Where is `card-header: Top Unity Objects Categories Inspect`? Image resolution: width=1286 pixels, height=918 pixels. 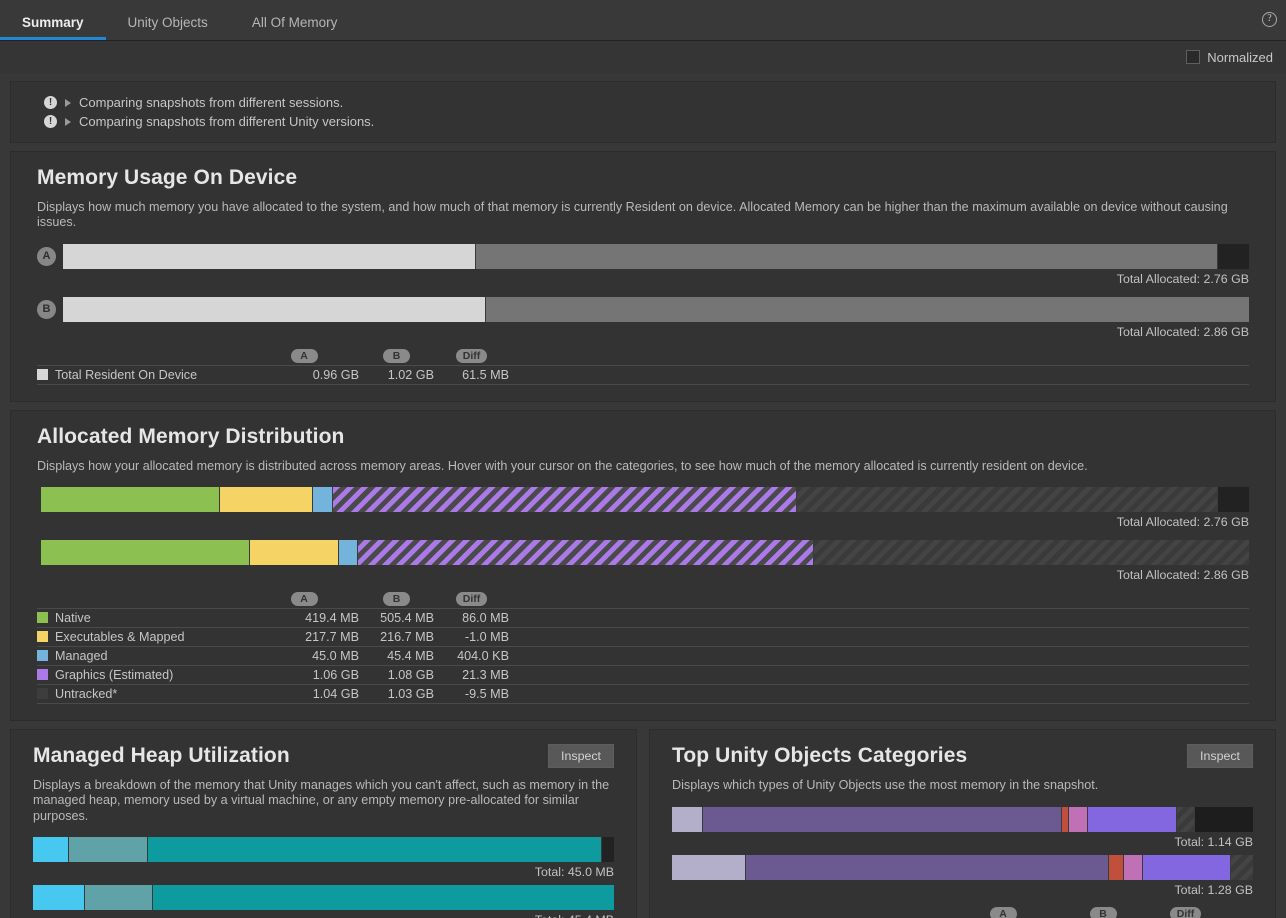
card-header: Top Unity Objects Categories Inspect is located at coordinates (962, 761).